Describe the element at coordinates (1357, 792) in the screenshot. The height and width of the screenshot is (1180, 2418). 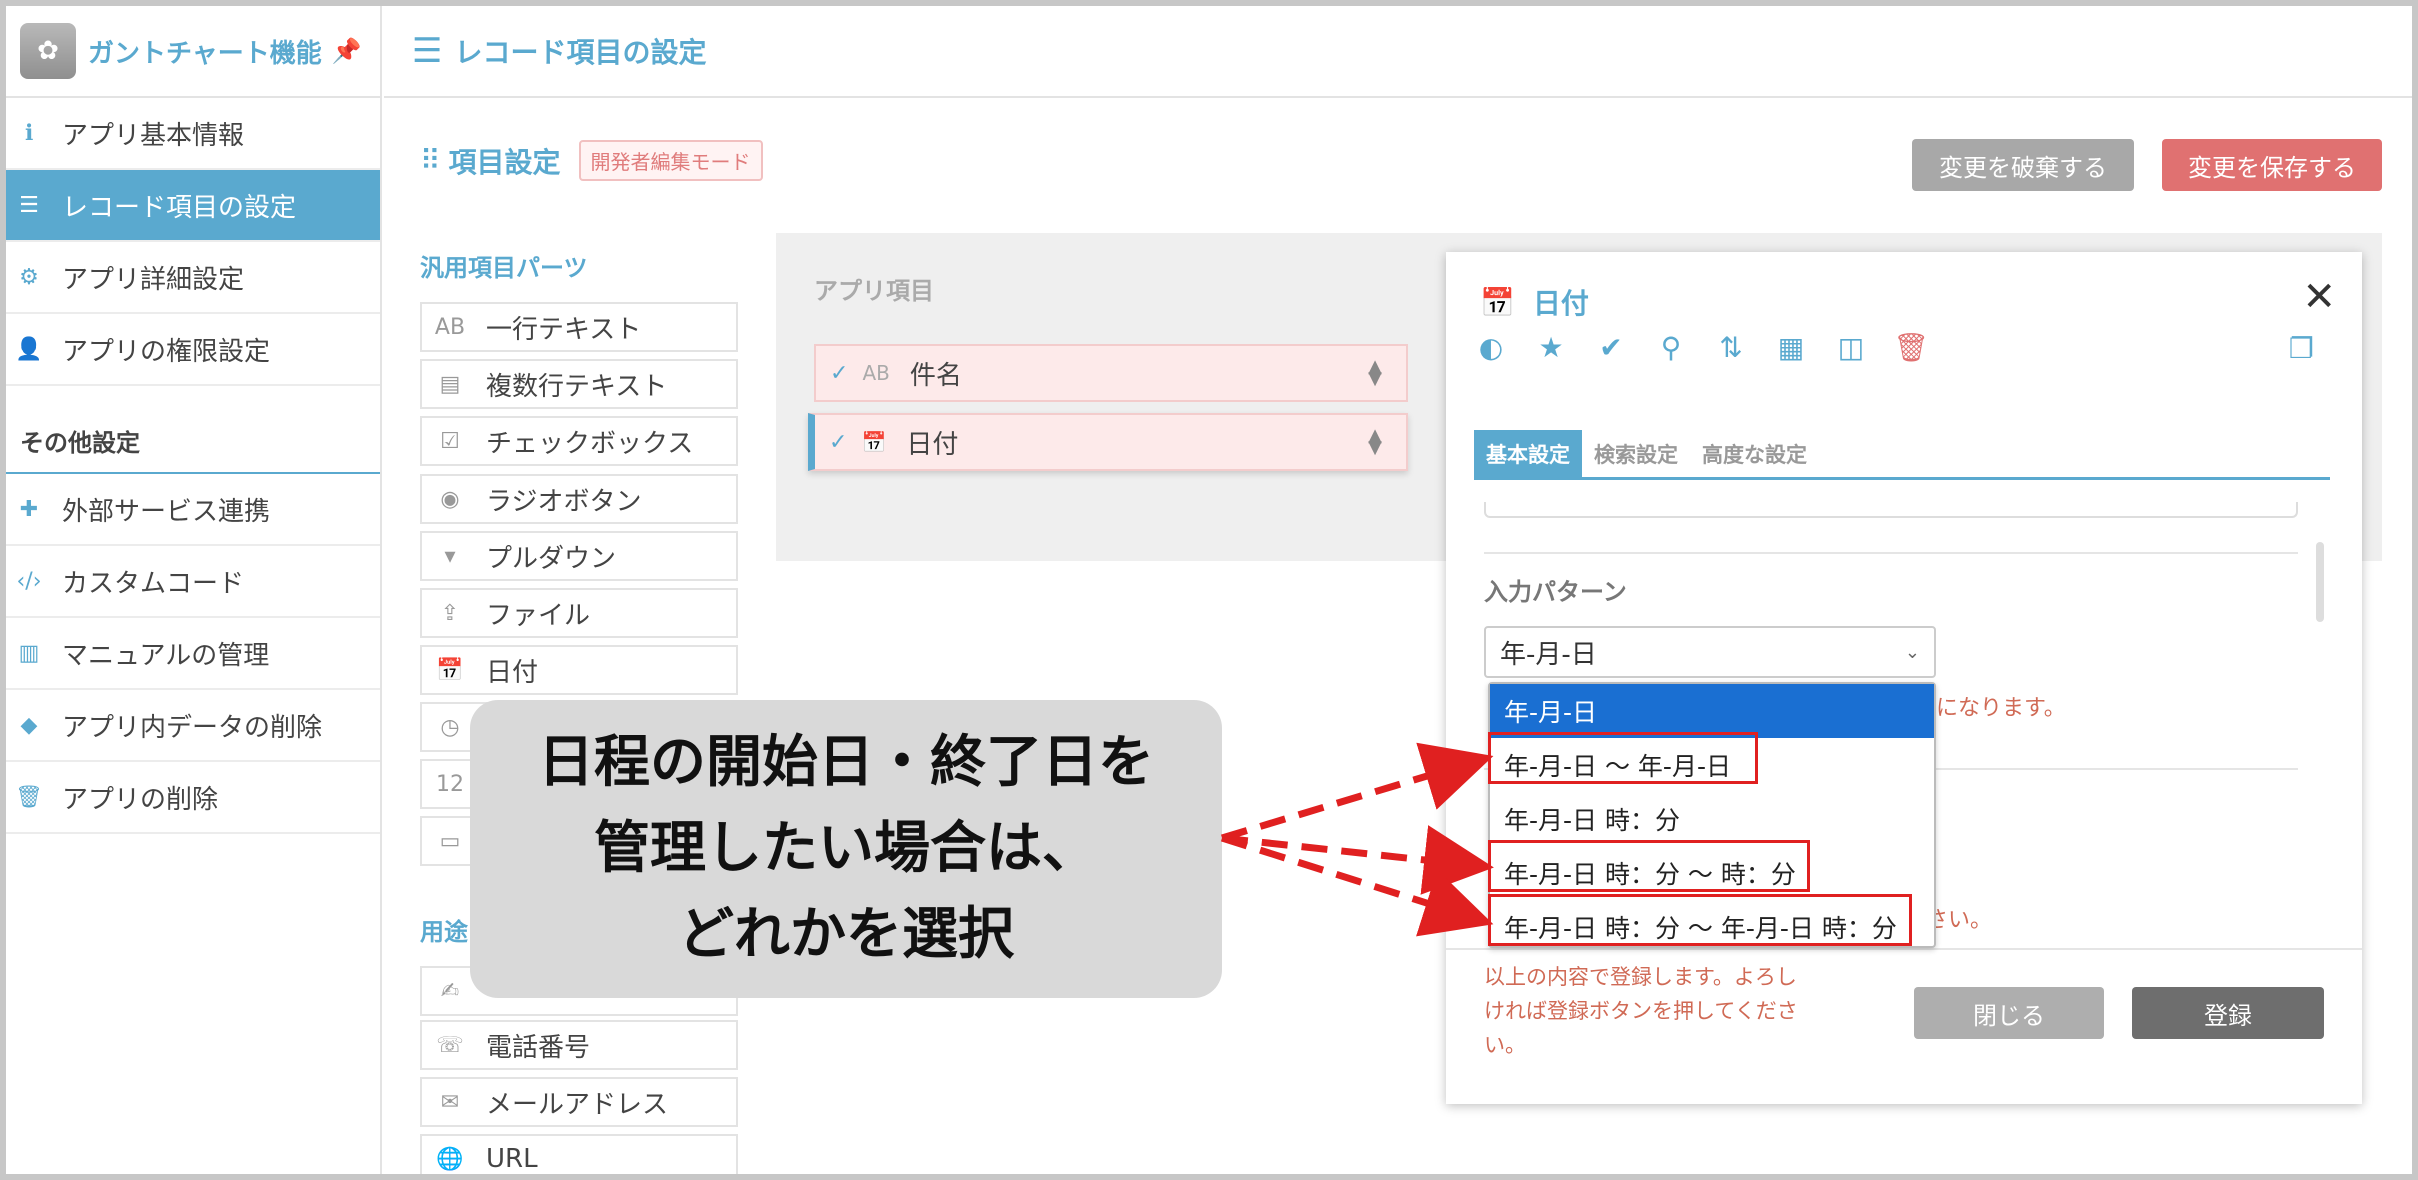
I see `arrow` at that location.